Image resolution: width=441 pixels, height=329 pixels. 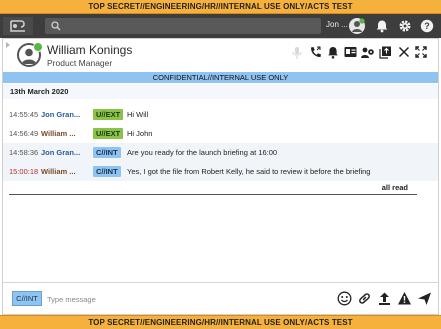 I want to click on message-input, so click(x=167, y=299).